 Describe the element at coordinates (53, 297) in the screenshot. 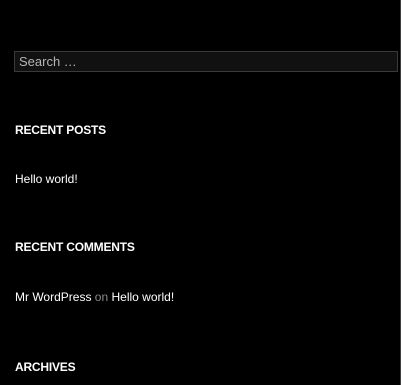

I see `comment-author-link: Mr WordPress` at that location.